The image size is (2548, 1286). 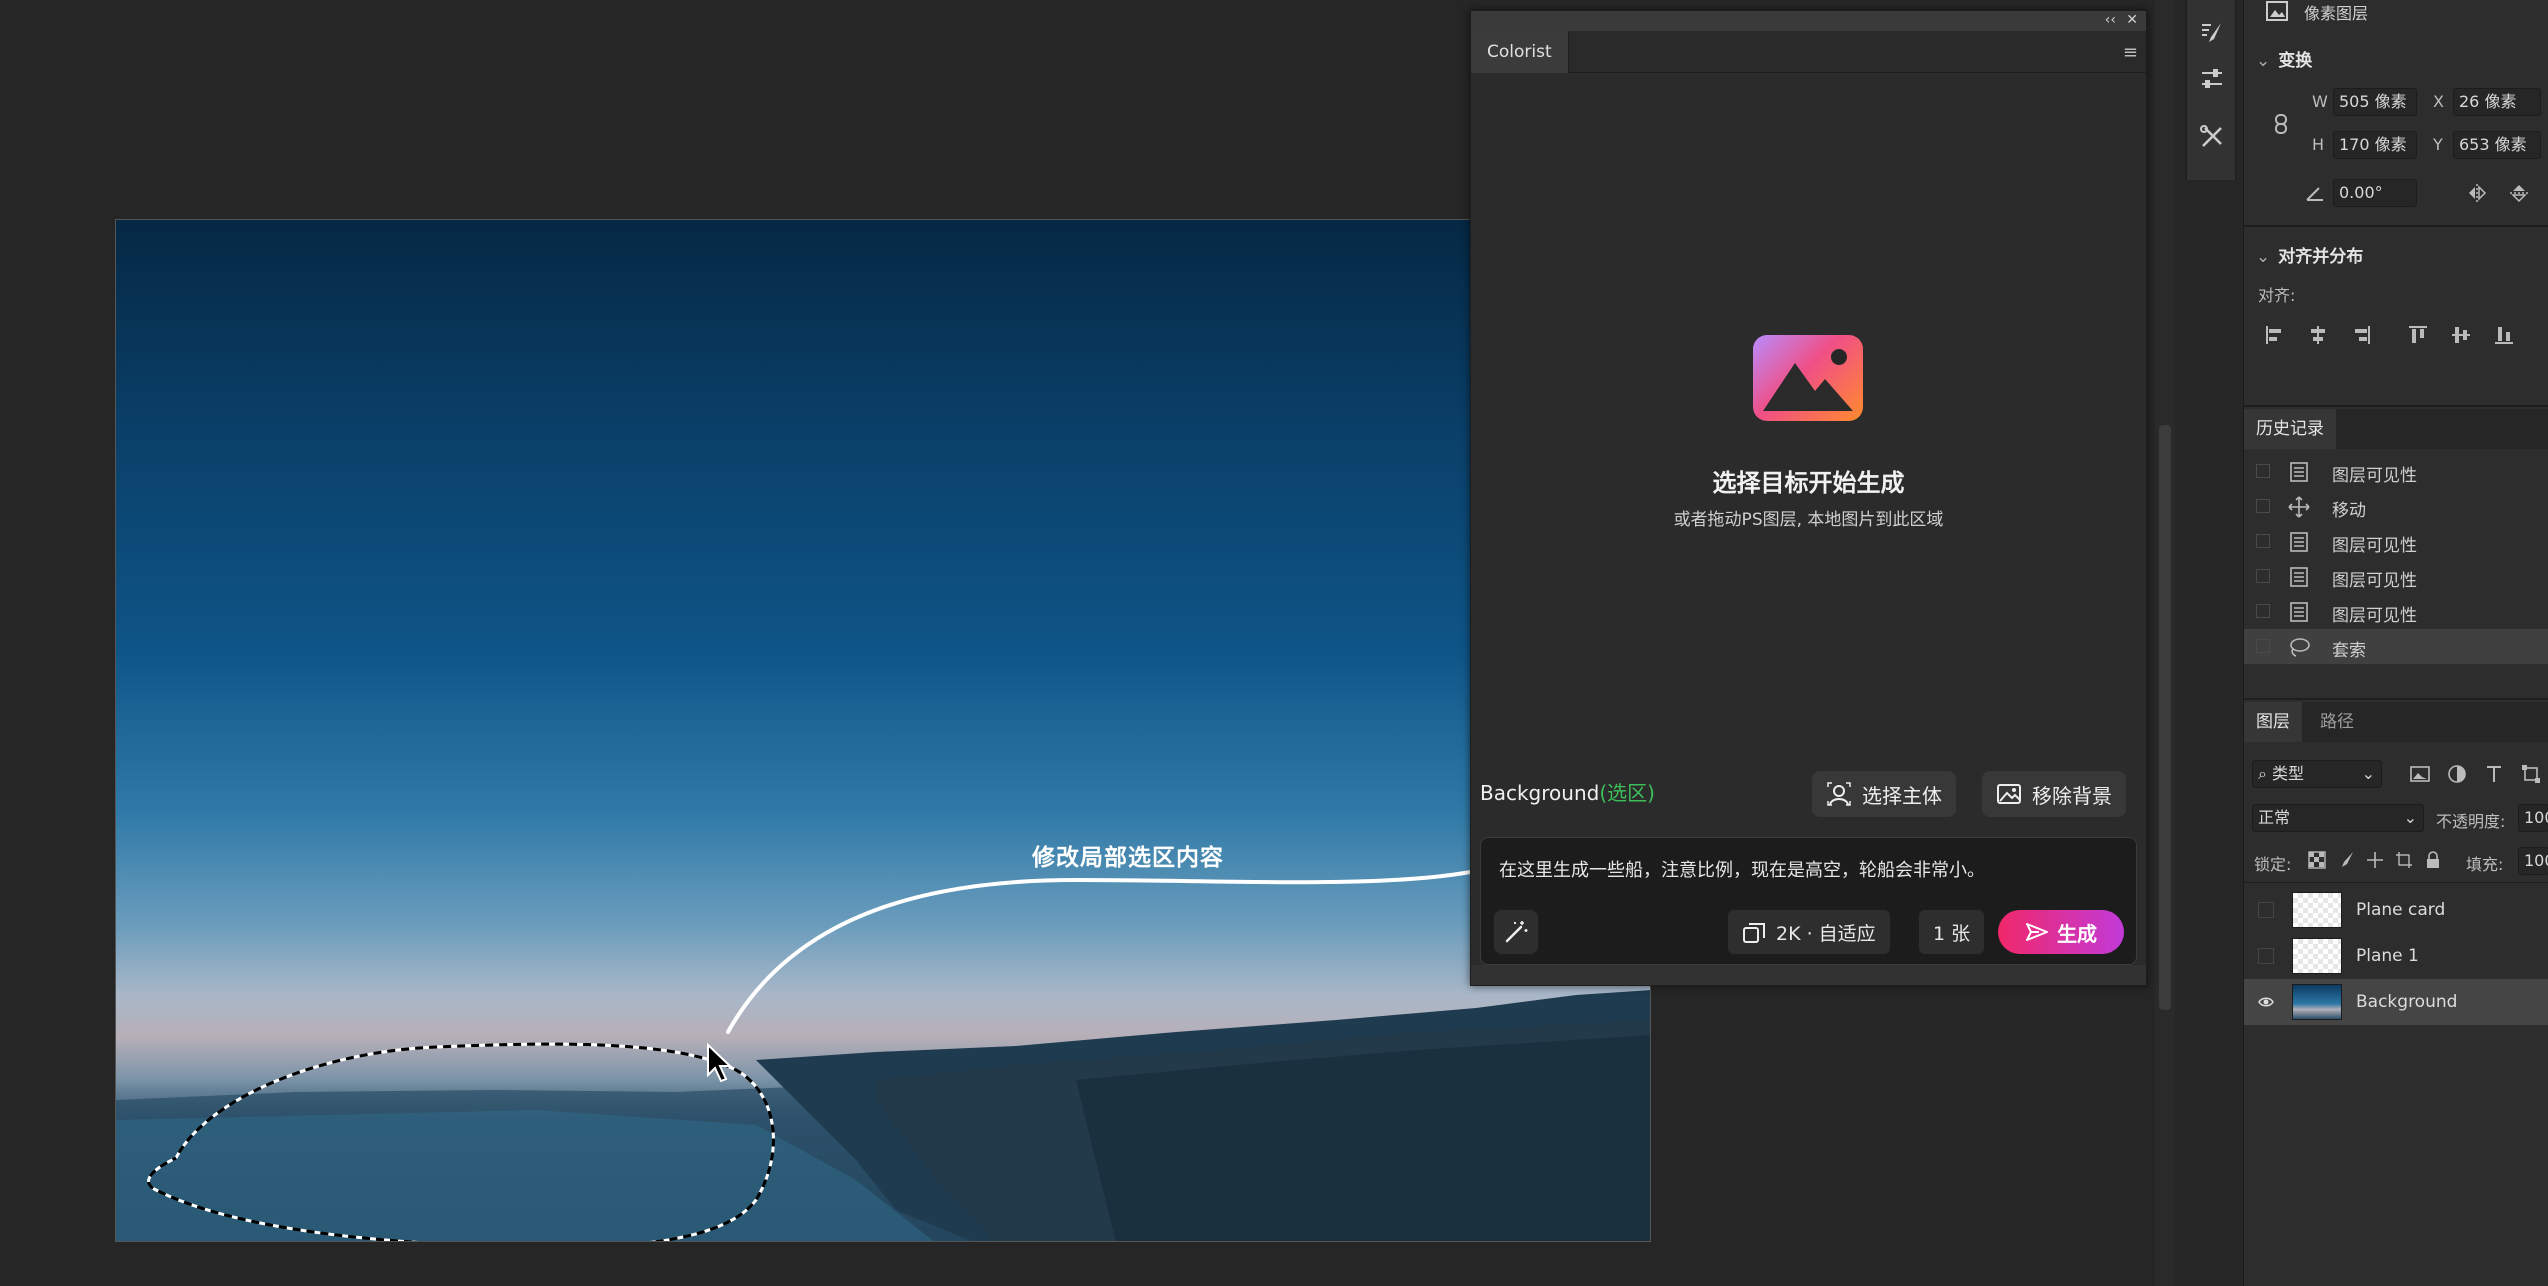 I want to click on selection-tag: (选区), so click(x=1627, y=793).